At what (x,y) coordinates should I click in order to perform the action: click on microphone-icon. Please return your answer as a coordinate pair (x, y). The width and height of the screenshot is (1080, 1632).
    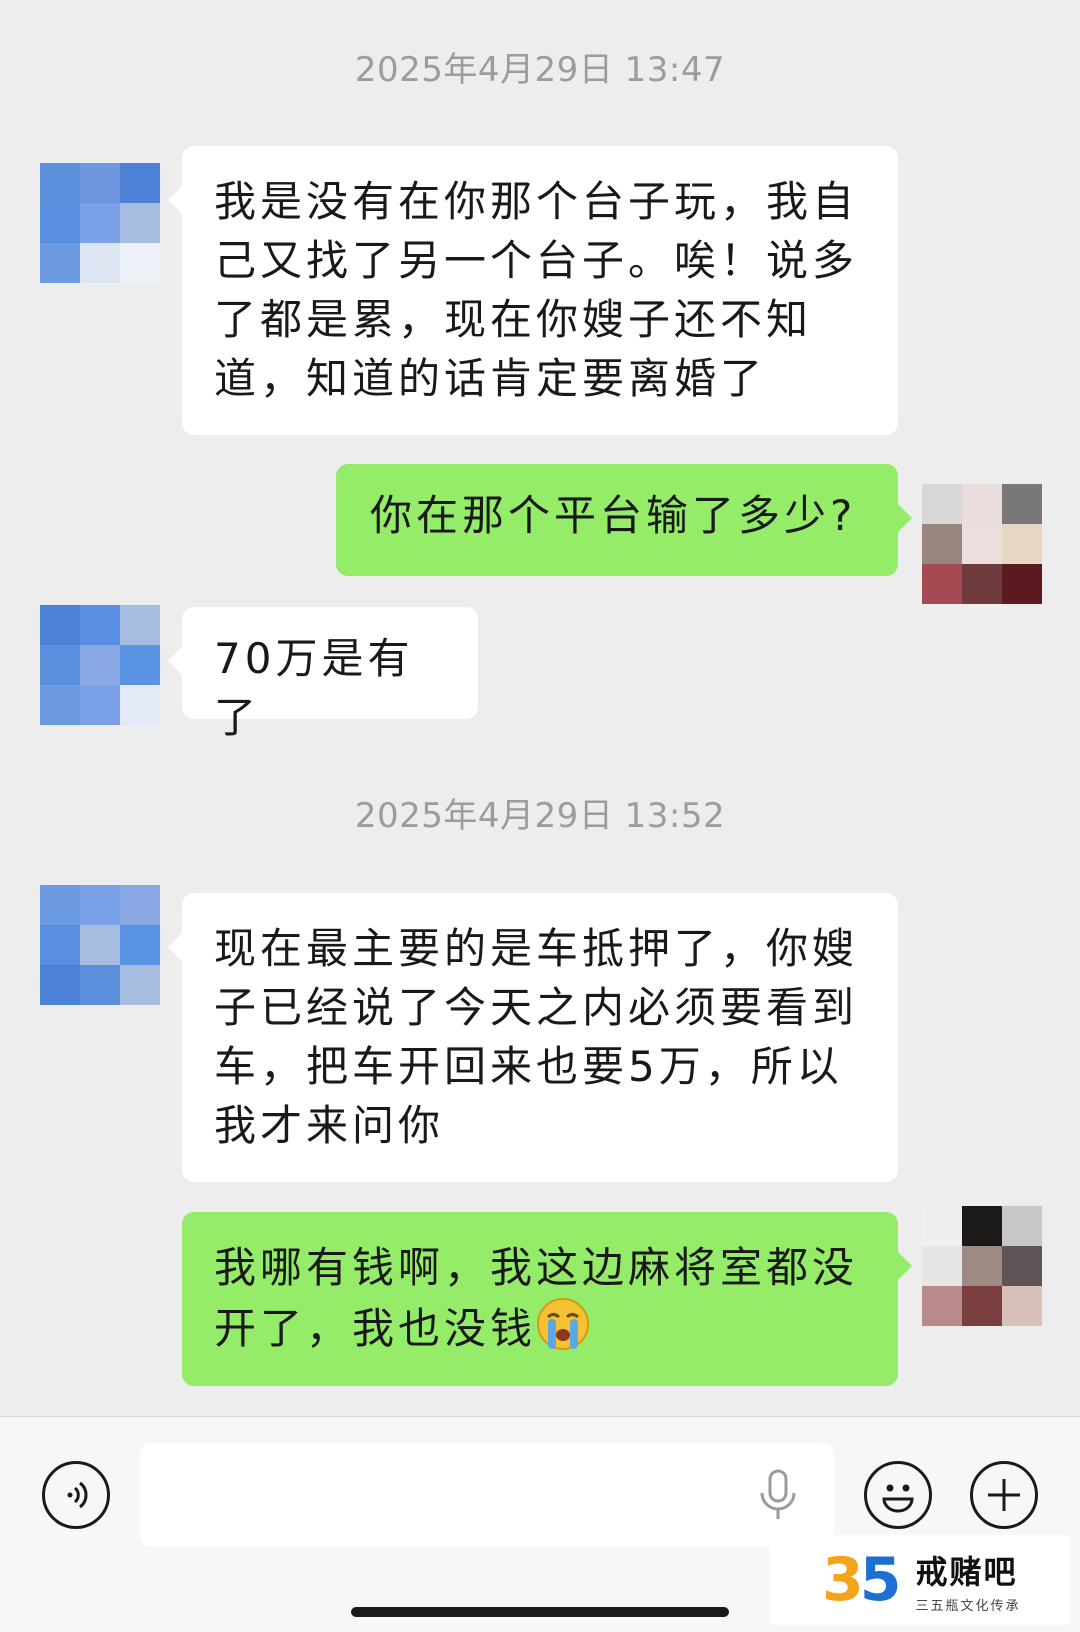
    Looking at the image, I should click on (778, 1496).